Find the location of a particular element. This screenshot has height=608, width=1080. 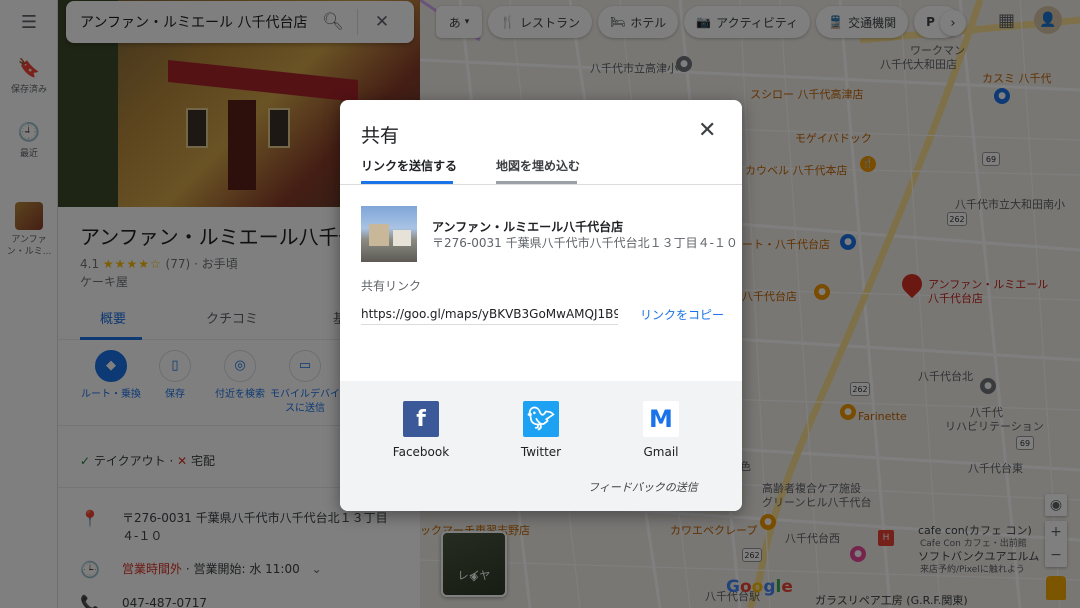

share-link-field is located at coordinates (489, 314).